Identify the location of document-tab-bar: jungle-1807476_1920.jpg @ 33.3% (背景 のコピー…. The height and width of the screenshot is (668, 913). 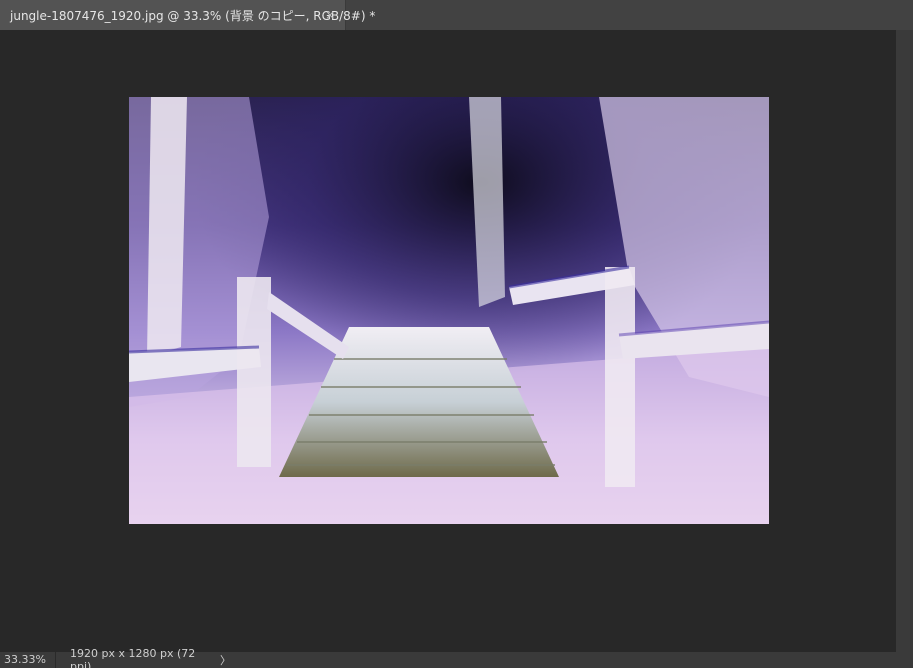
(456, 15).